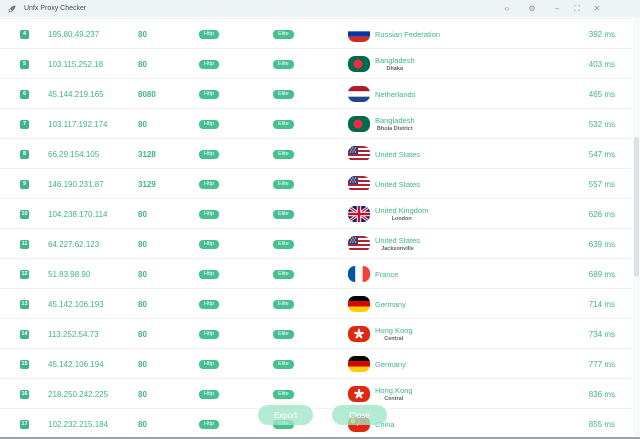  What do you see at coordinates (320, 8) in the screenshot?
I see `title-bar: Unfx Proxy Checker ‹› ⚙ – ⛶ ✕` at bounding box center [320, 8].